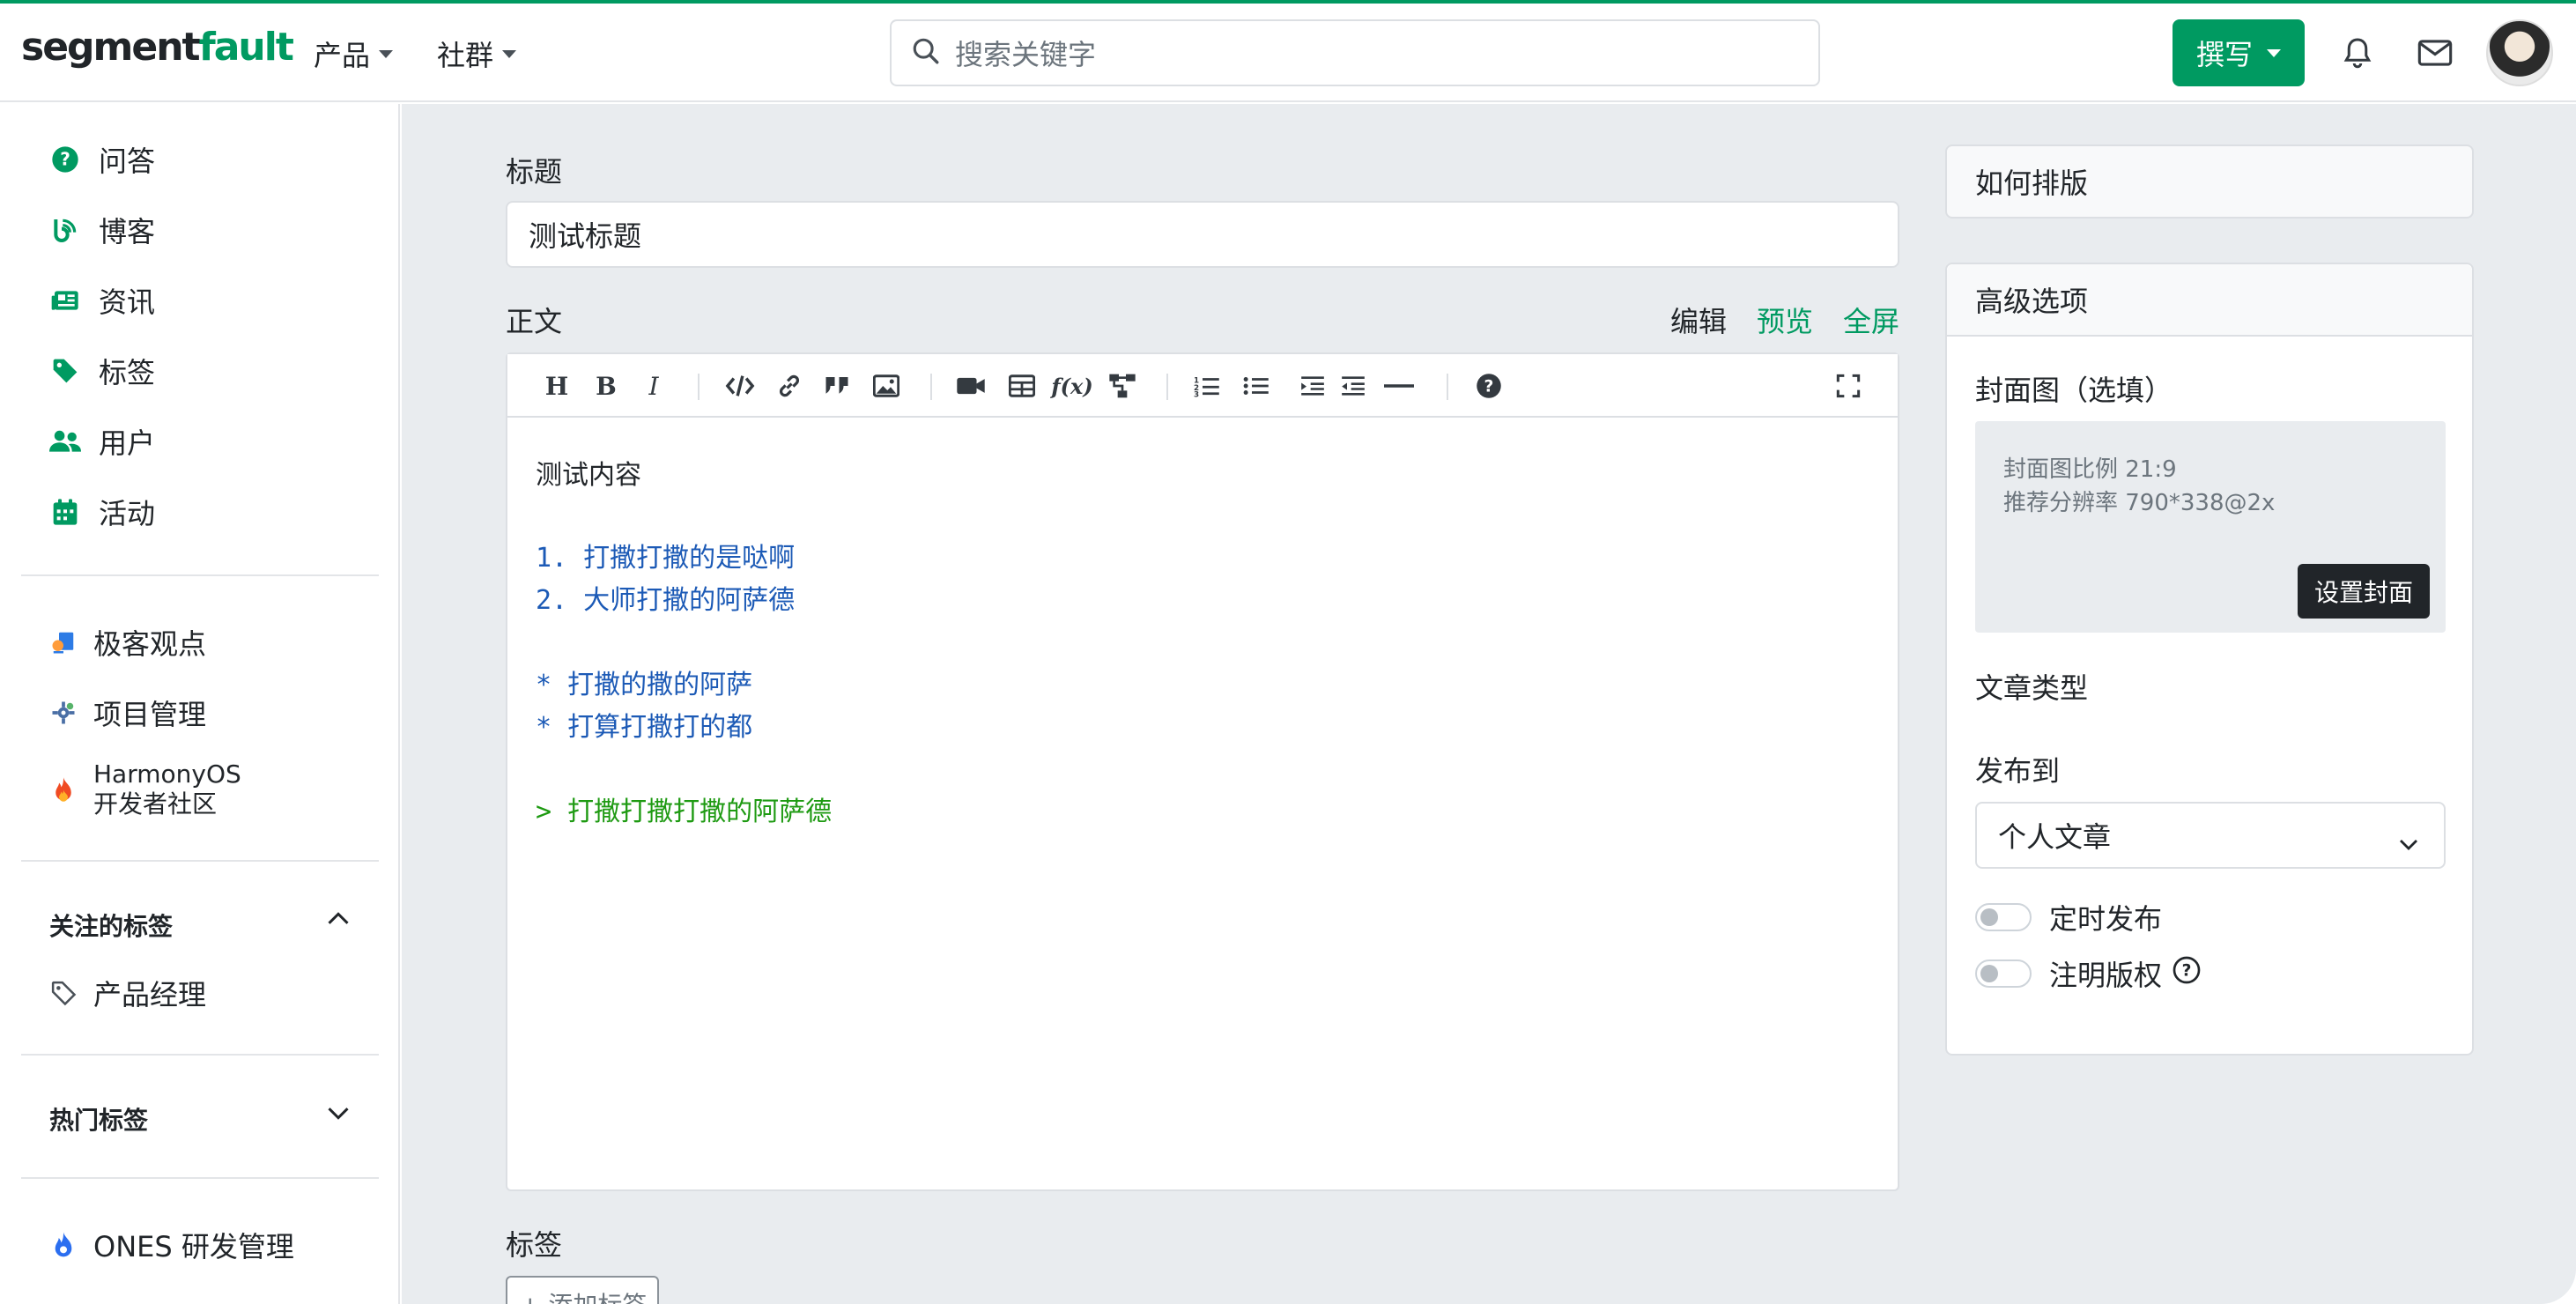 The height and width of the screenshot is (1304, 2576). I want to click on title-input: 测试标题, so click(1202, 235).